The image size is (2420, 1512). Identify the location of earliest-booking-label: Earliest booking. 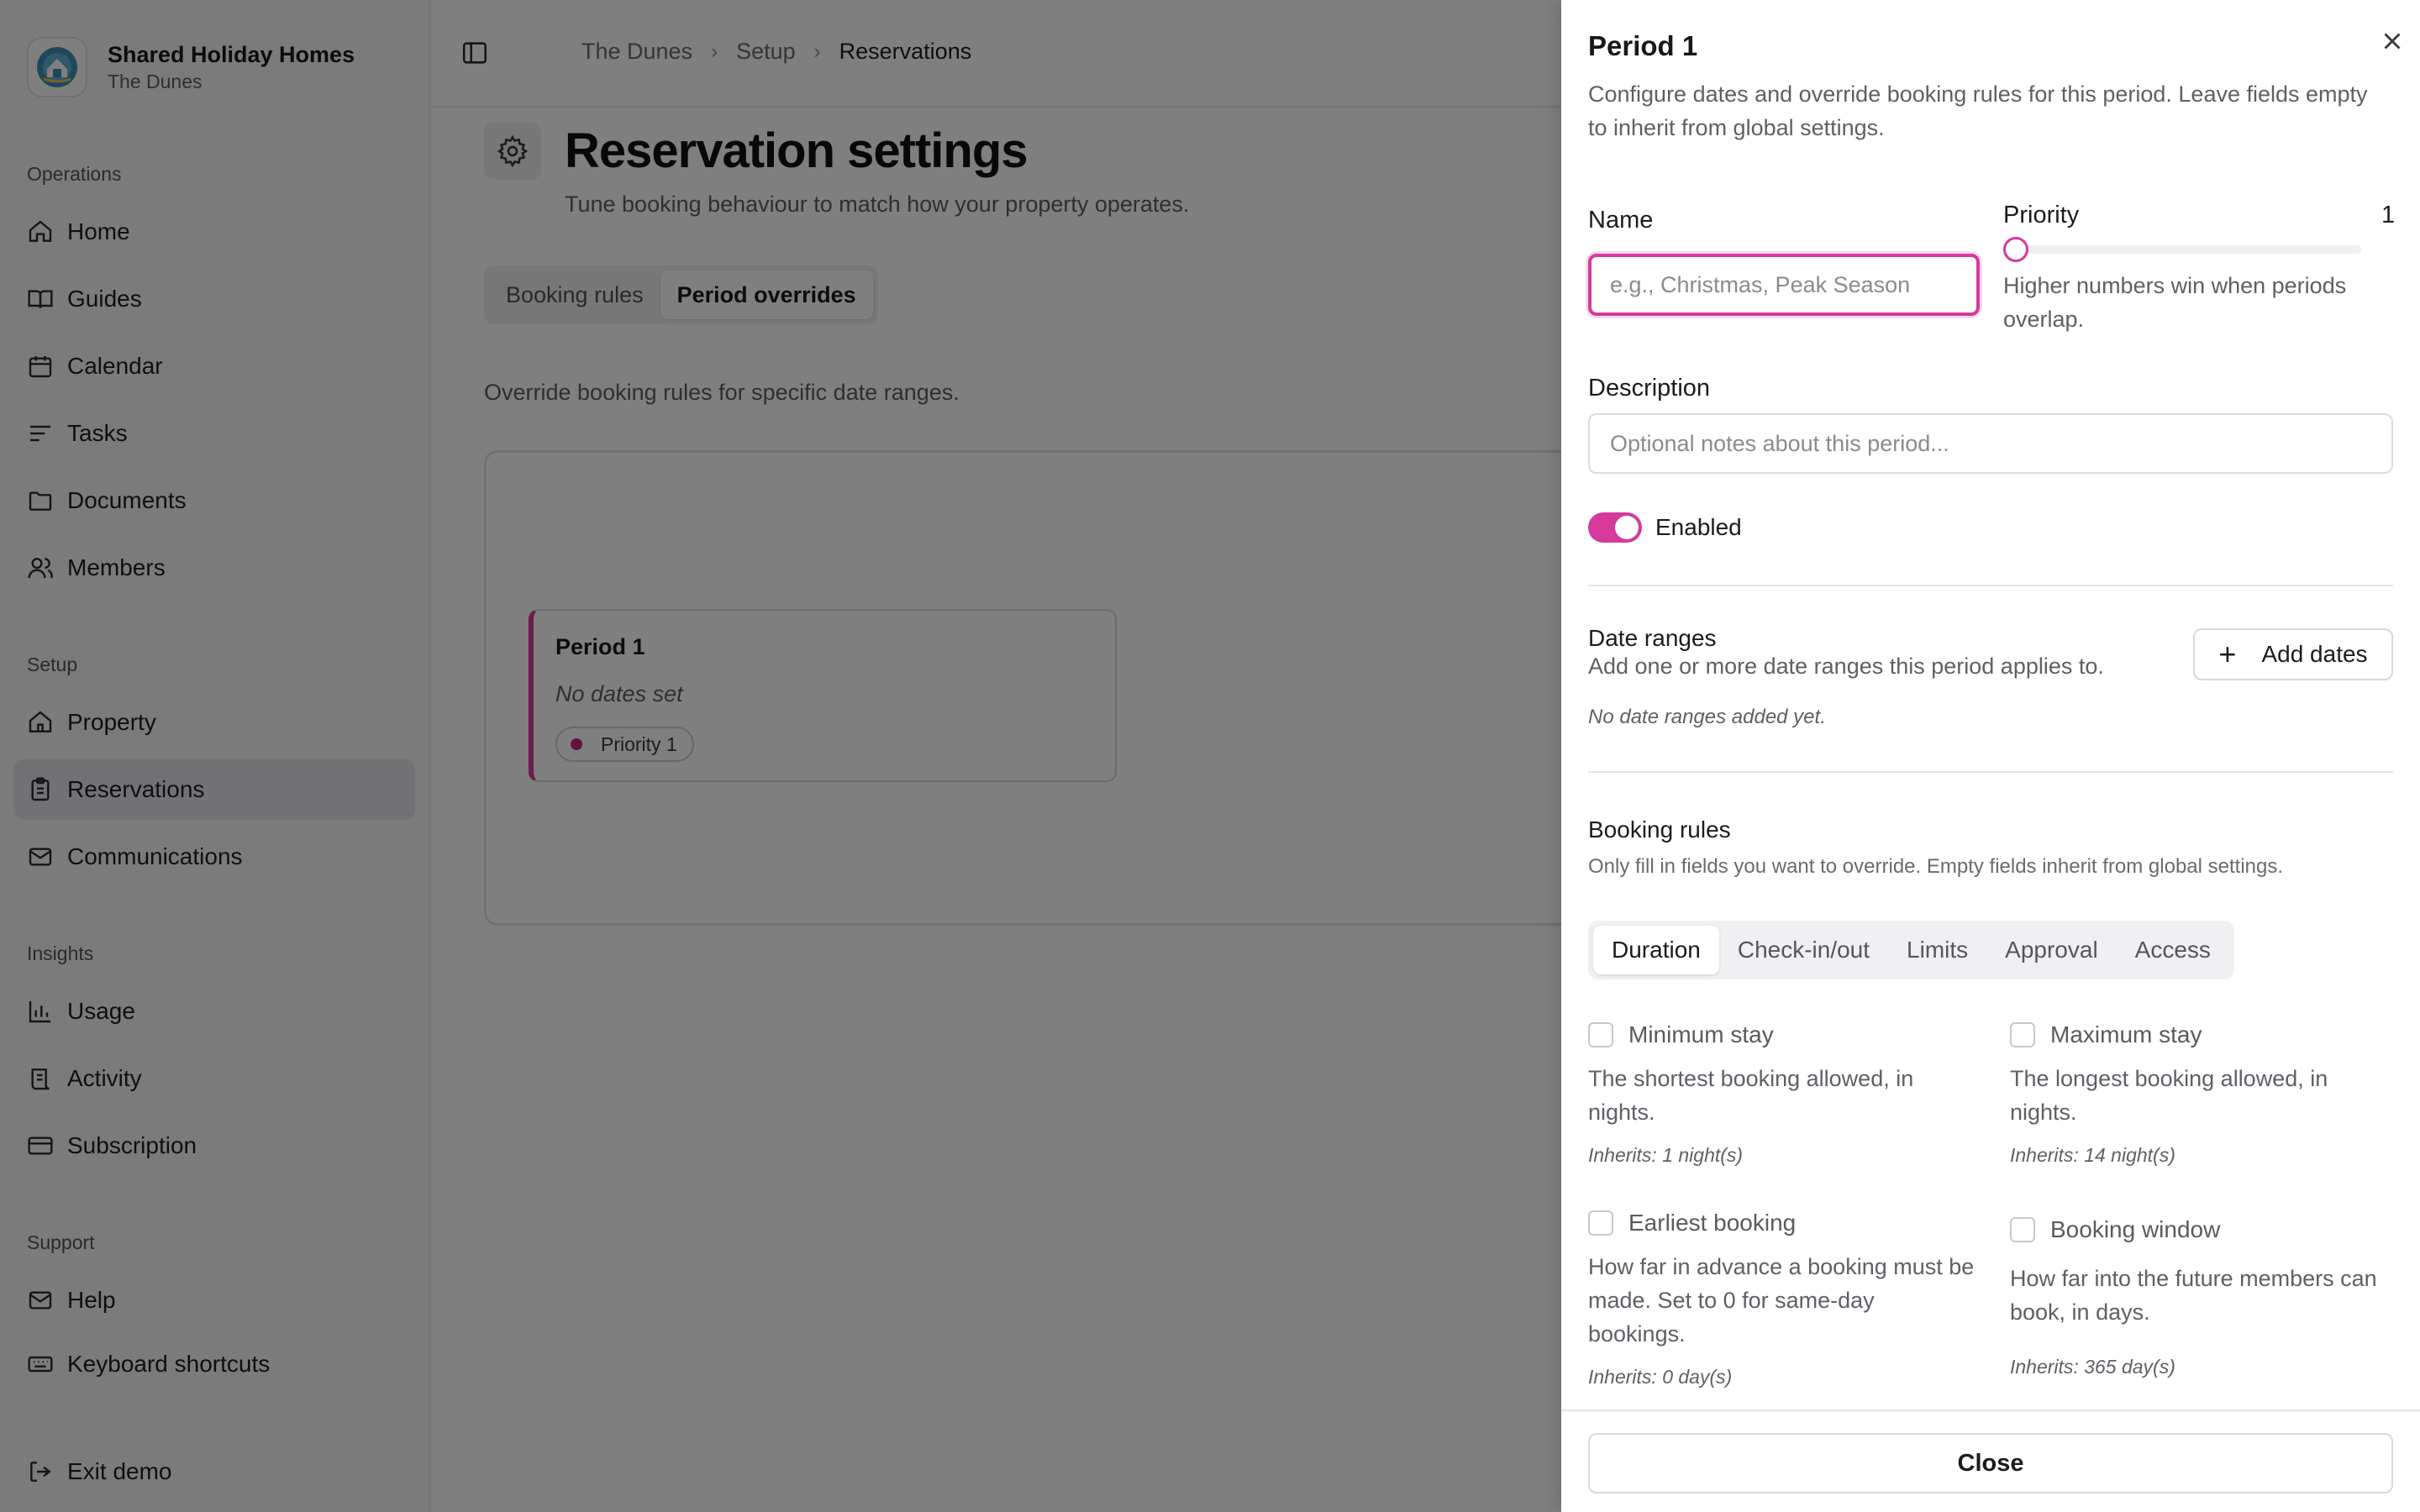
(1712, 1223).